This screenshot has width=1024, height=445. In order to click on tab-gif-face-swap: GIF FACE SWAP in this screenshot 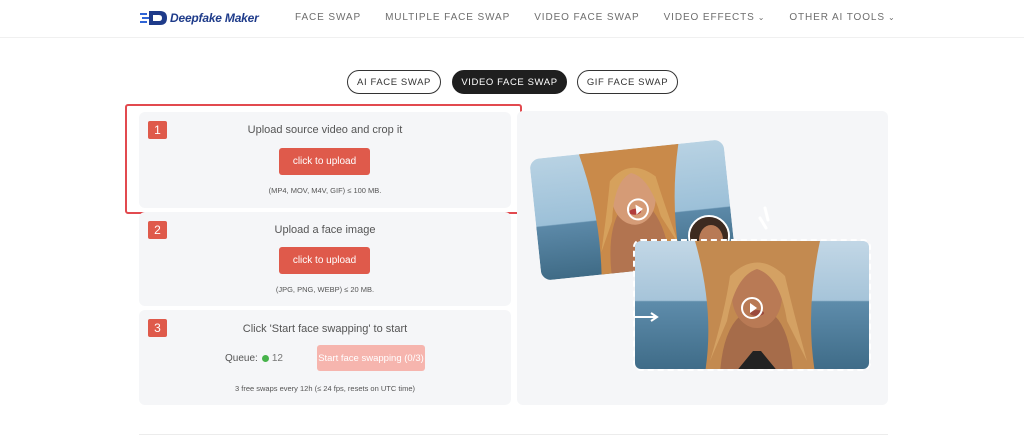, I will do `click(627, 82)`.